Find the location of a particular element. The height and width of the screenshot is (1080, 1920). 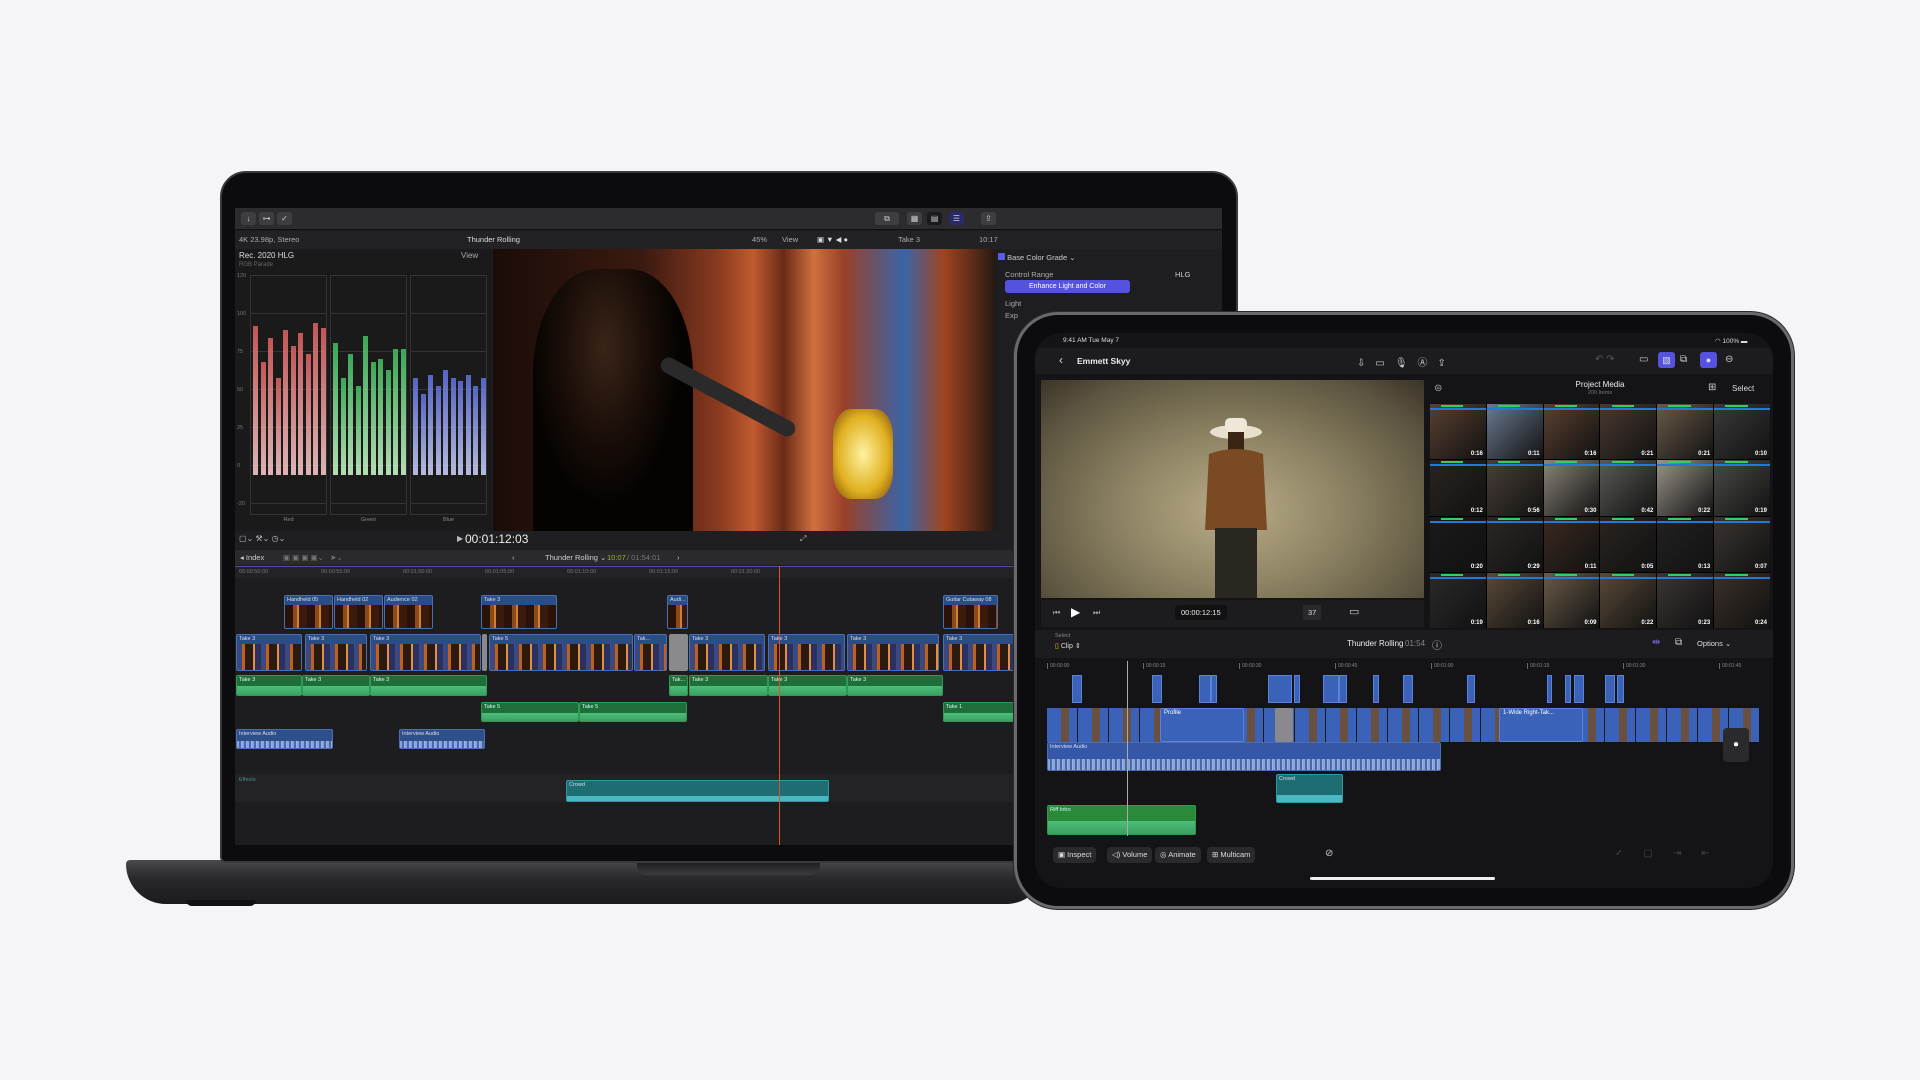

select-mode-dropdown: ▯ Clip ⇕ is located at coordinates (1068, 646).